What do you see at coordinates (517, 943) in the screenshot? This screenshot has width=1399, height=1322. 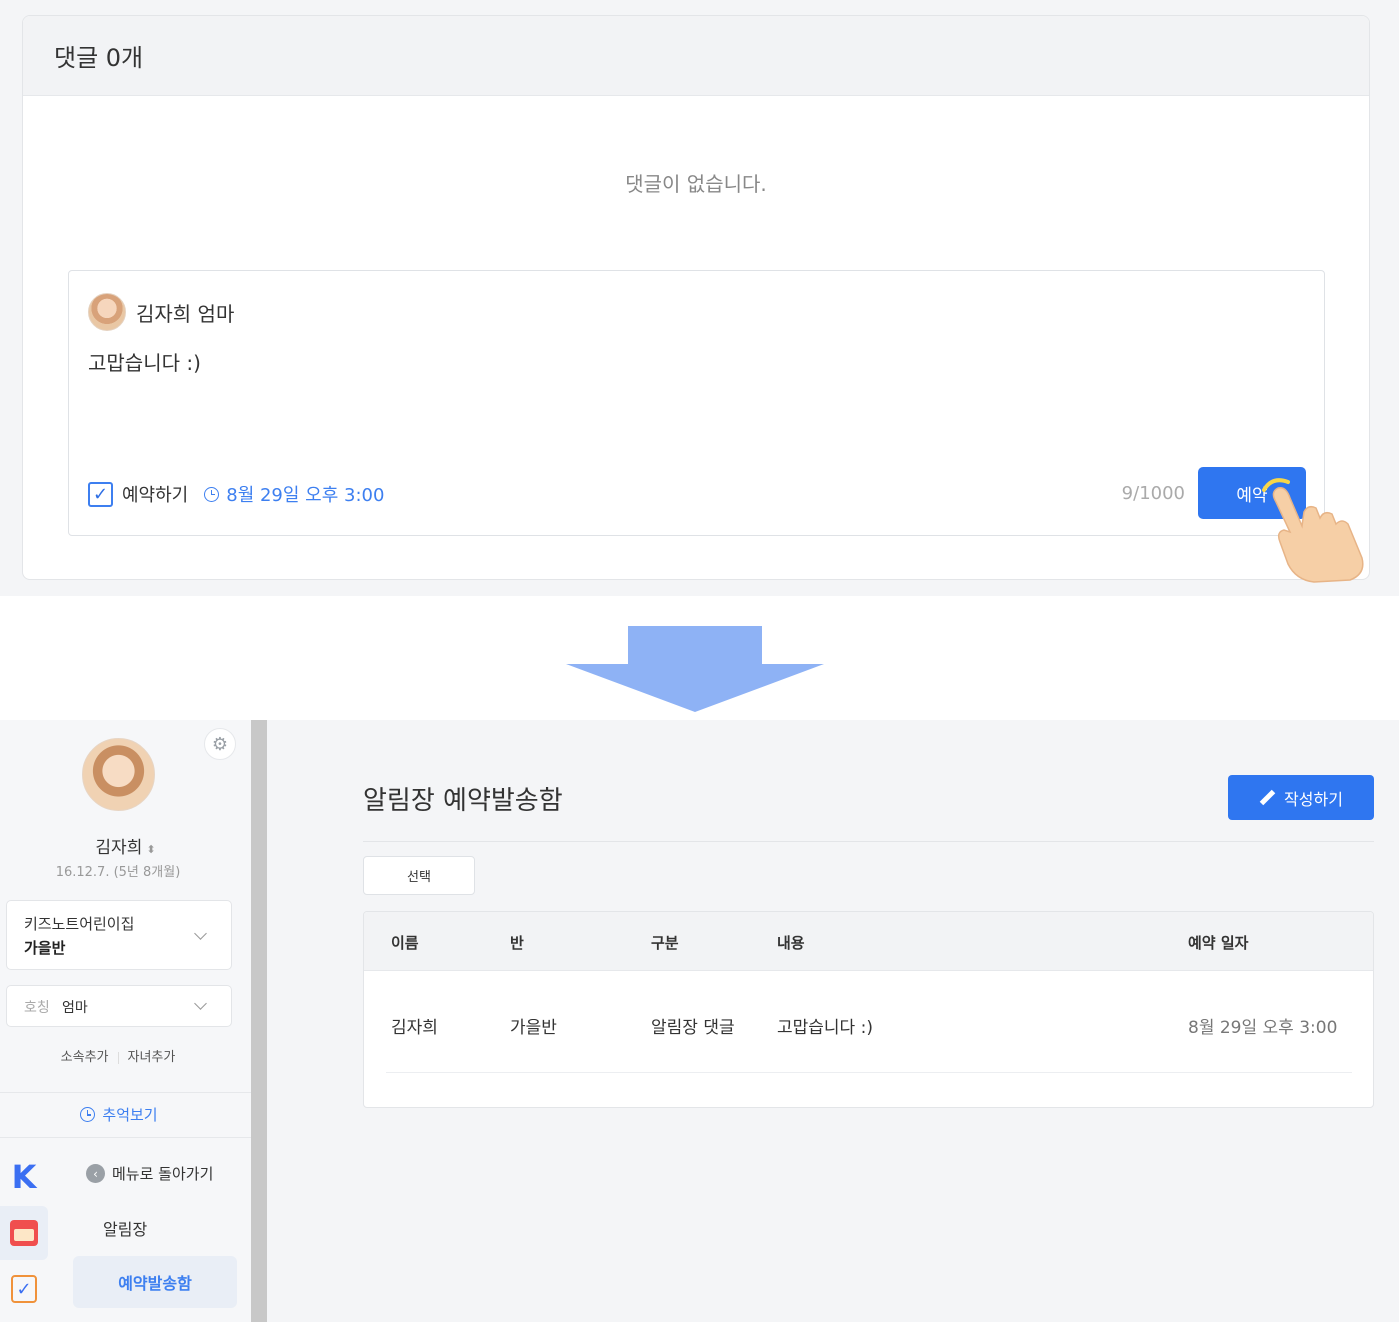 I see `column-header-class: 반` at bounding box center [517, 943].